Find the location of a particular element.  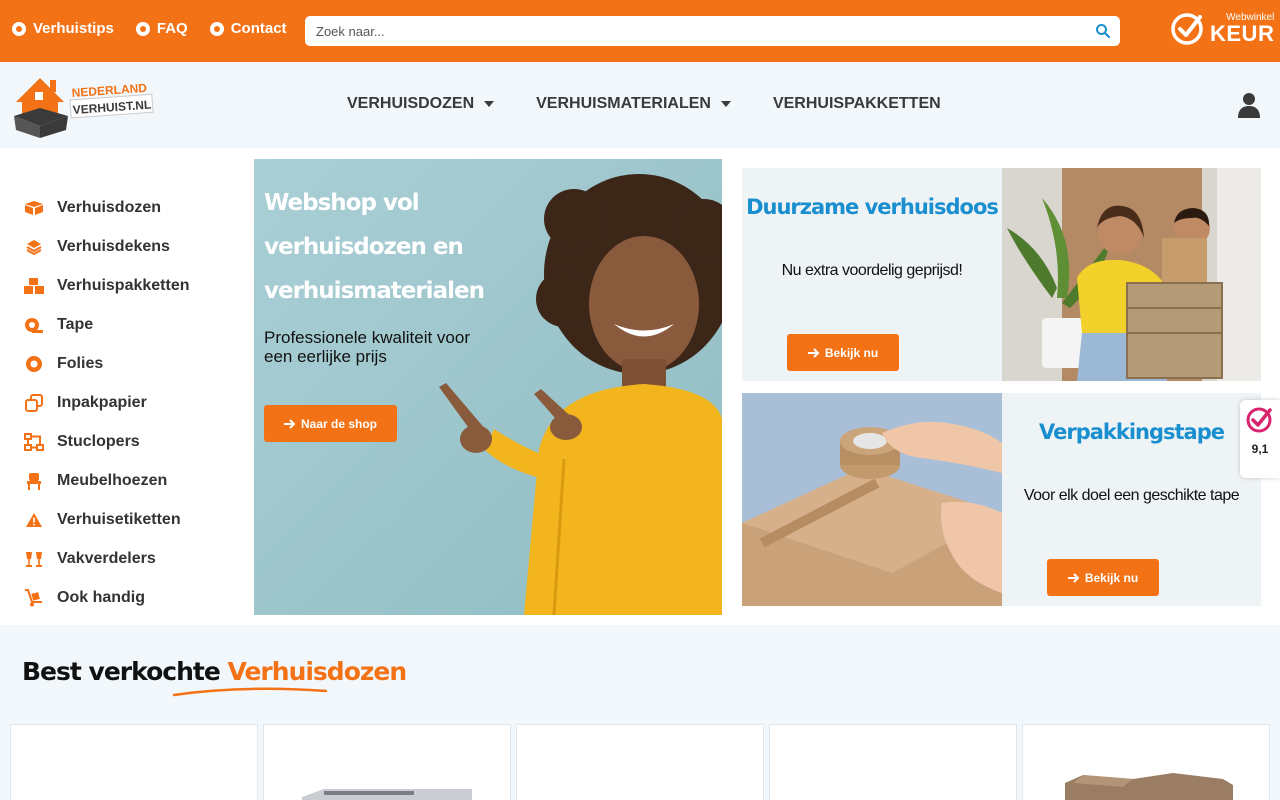

toplink-faq: FAQ is located at coordinates (161, 28).